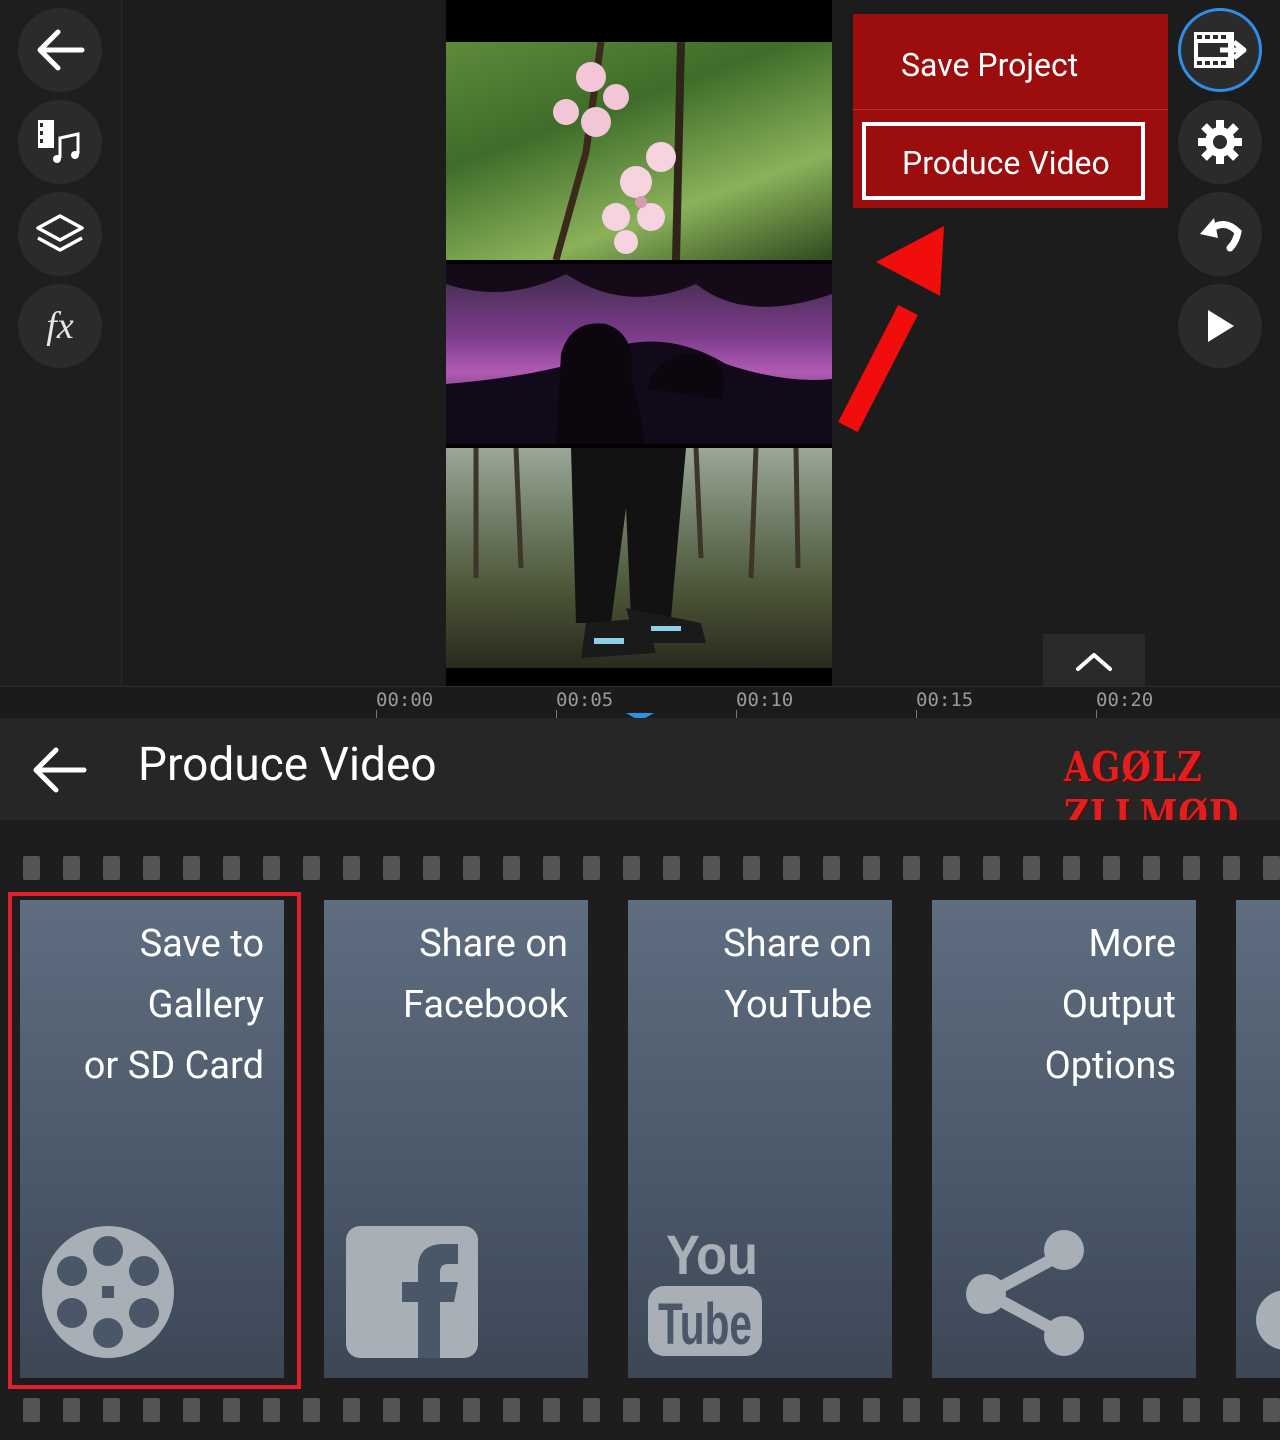 This screenshot has height=1440, width=1280. What do you see at coordinates (712, 1254) in the screenshot?
I see `svg-text: You` at bounding box center [712, 1254].